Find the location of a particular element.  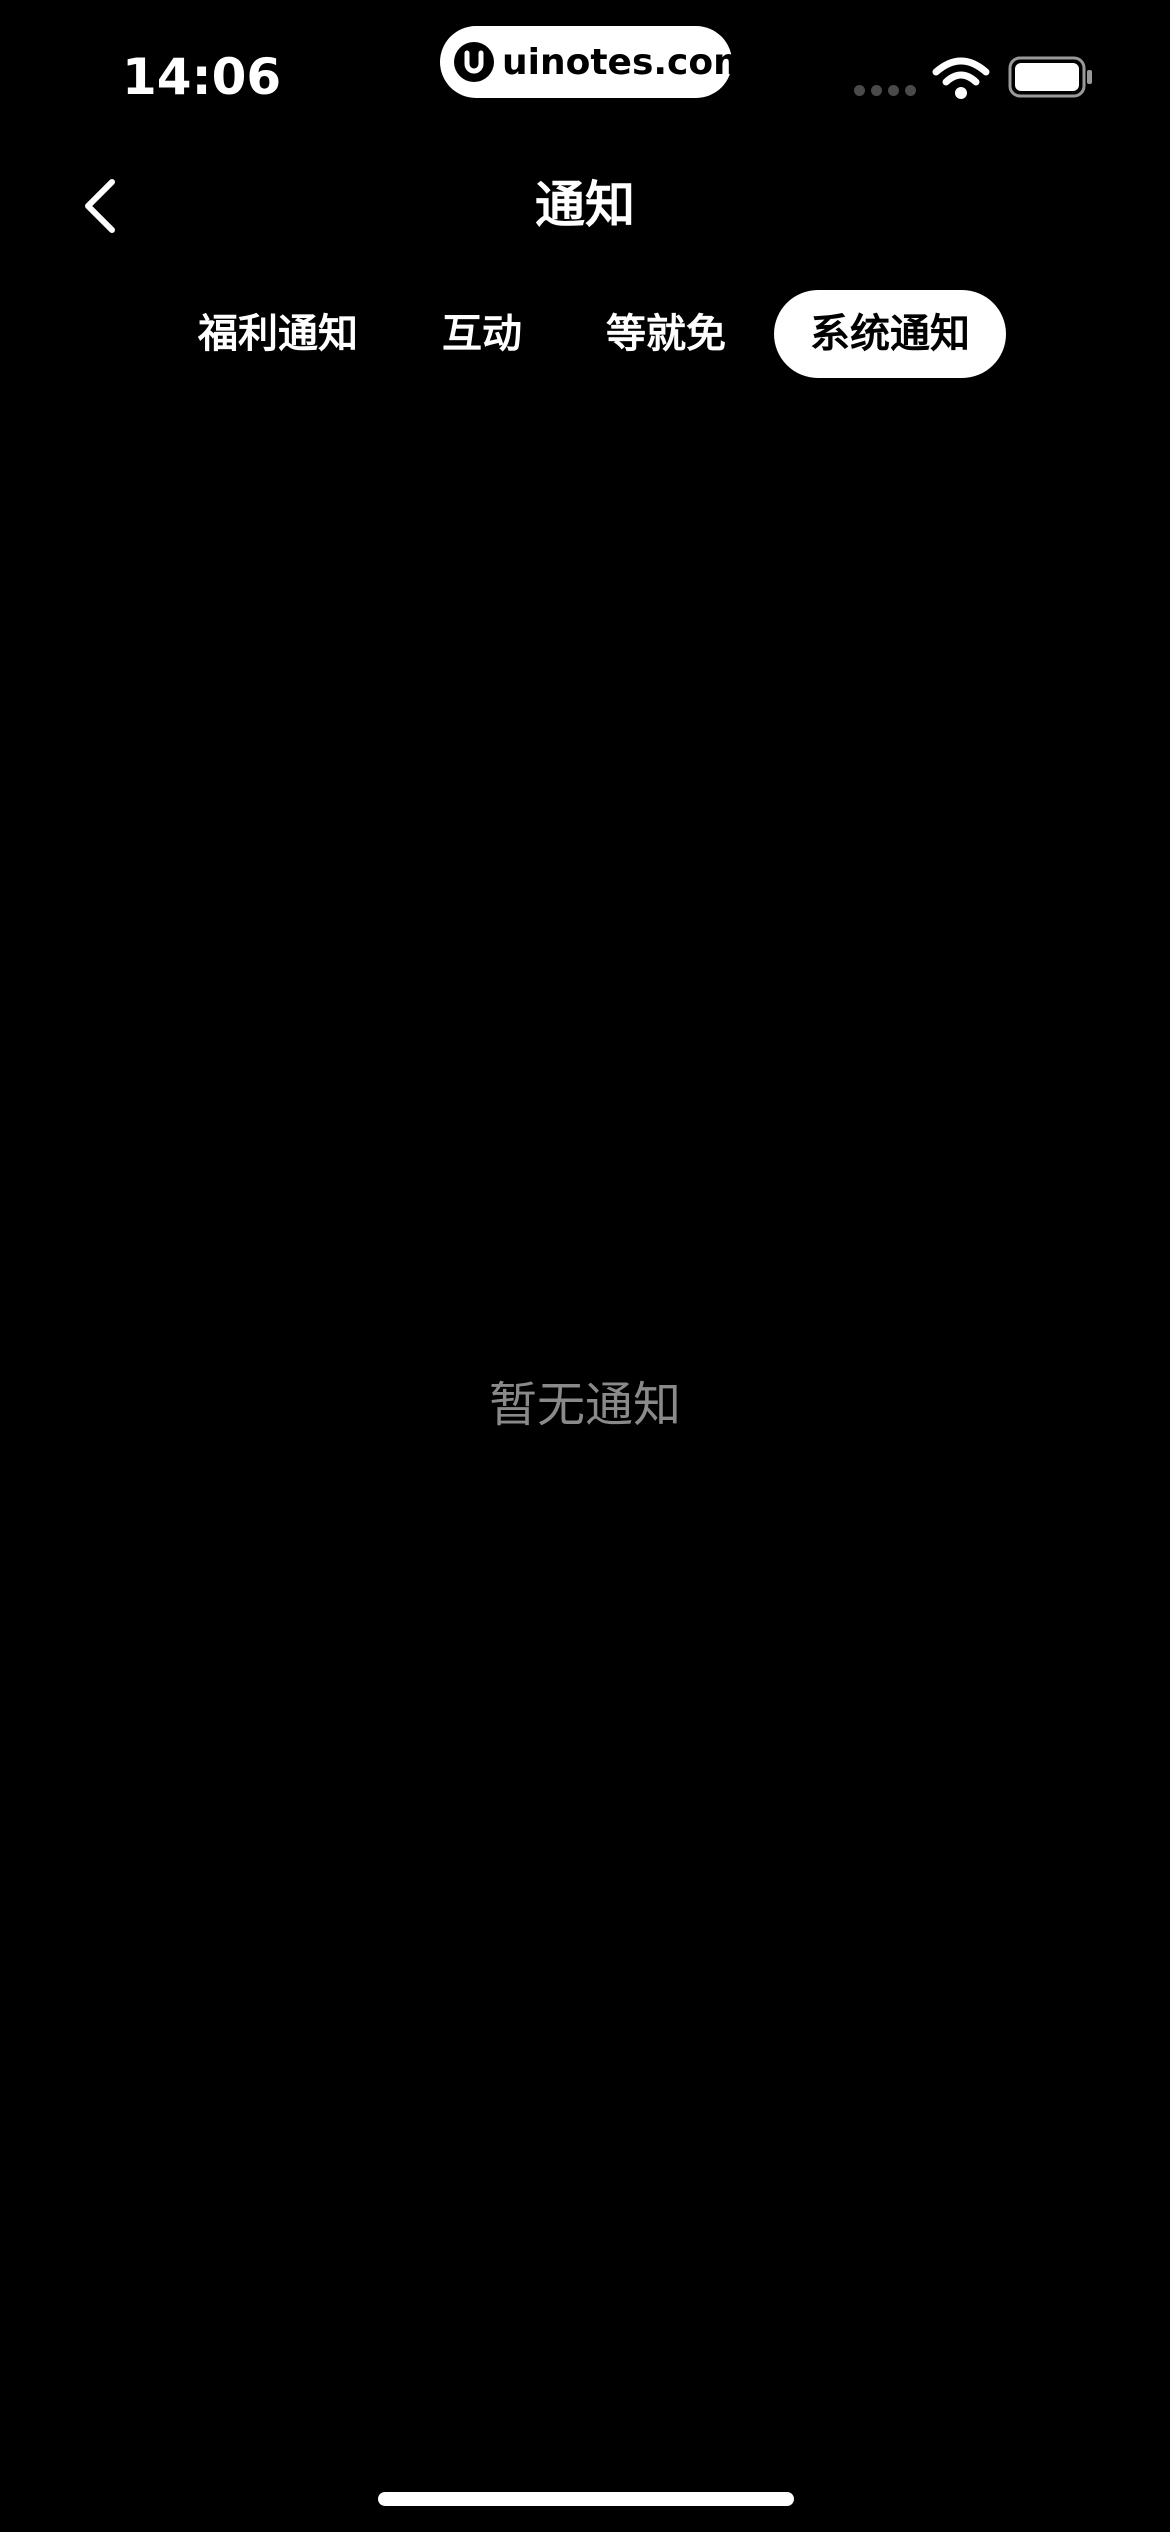

battery-icon is located at coordinates (1050, 77).